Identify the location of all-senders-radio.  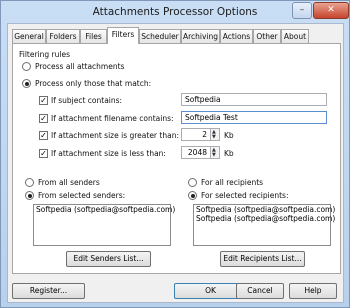
(29, 182).